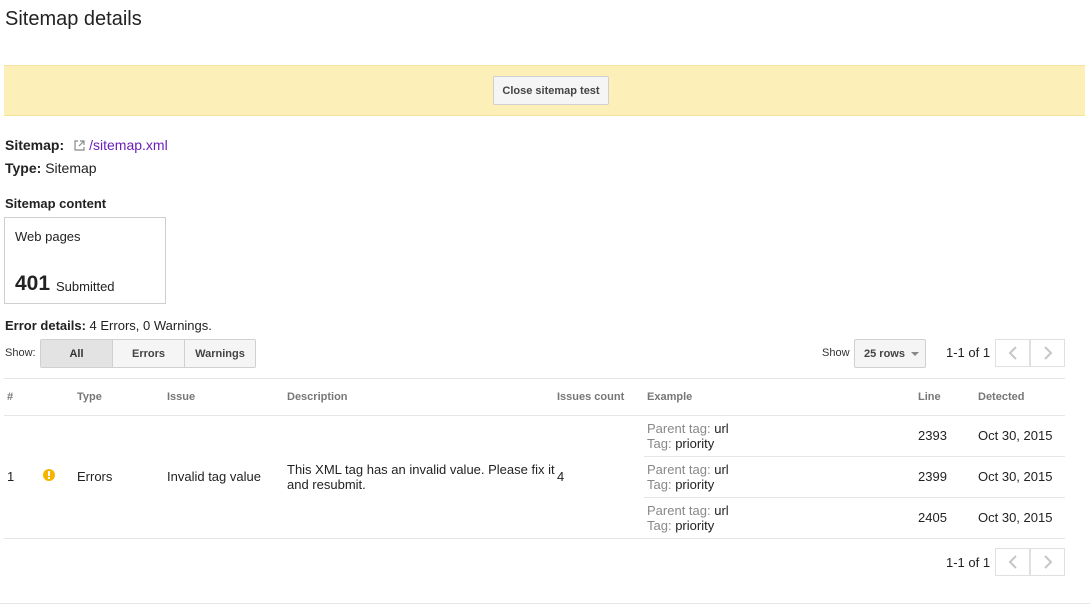  Describe the element at coordinates (1015, 476) in the screenshot. I see `example-2-detected: Oct 30, 2015` at that location.